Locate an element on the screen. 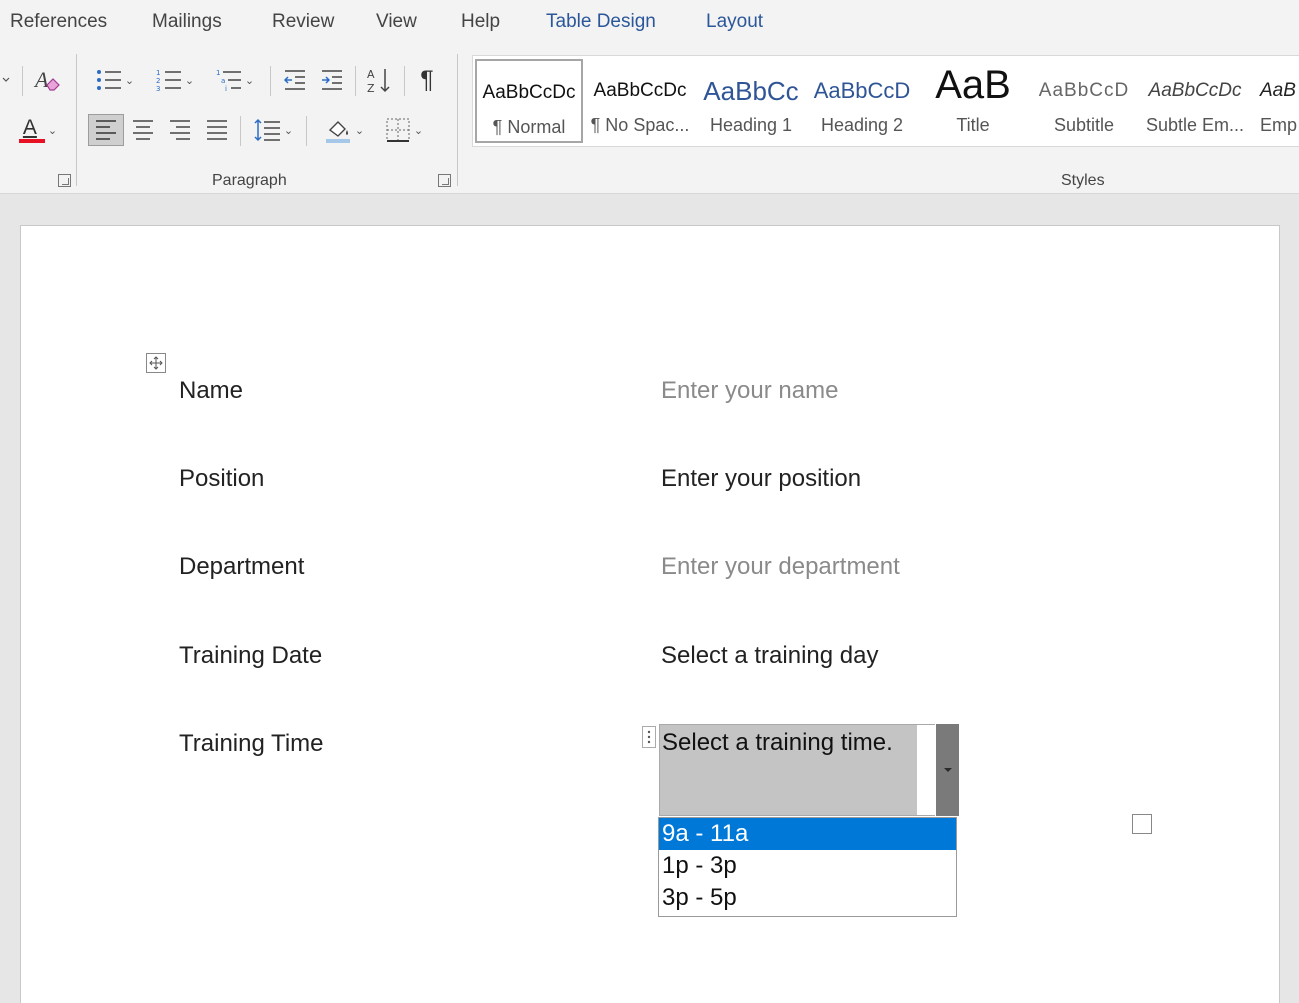 This screenshot has width=1299, height=1003. bullets-button: ⌄ is located at coordinates (115, 80).